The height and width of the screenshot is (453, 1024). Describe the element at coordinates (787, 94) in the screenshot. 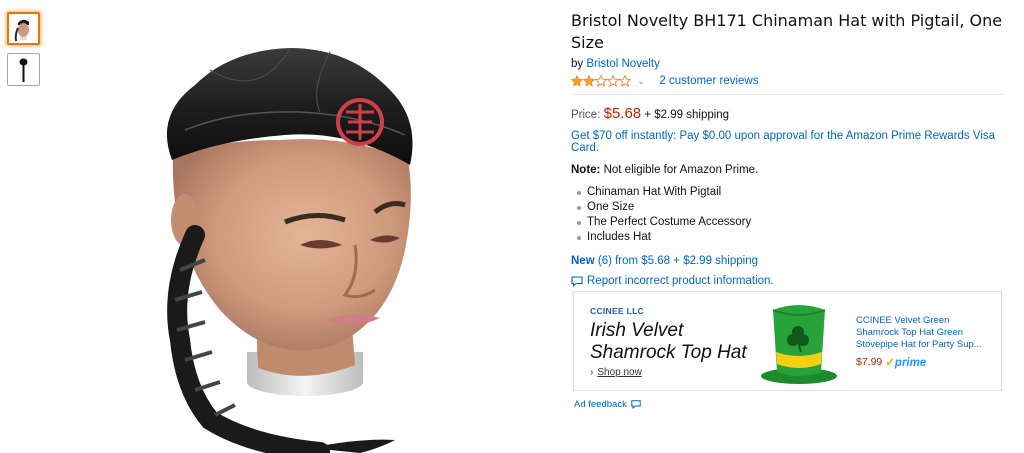

I see `divider` at that location.